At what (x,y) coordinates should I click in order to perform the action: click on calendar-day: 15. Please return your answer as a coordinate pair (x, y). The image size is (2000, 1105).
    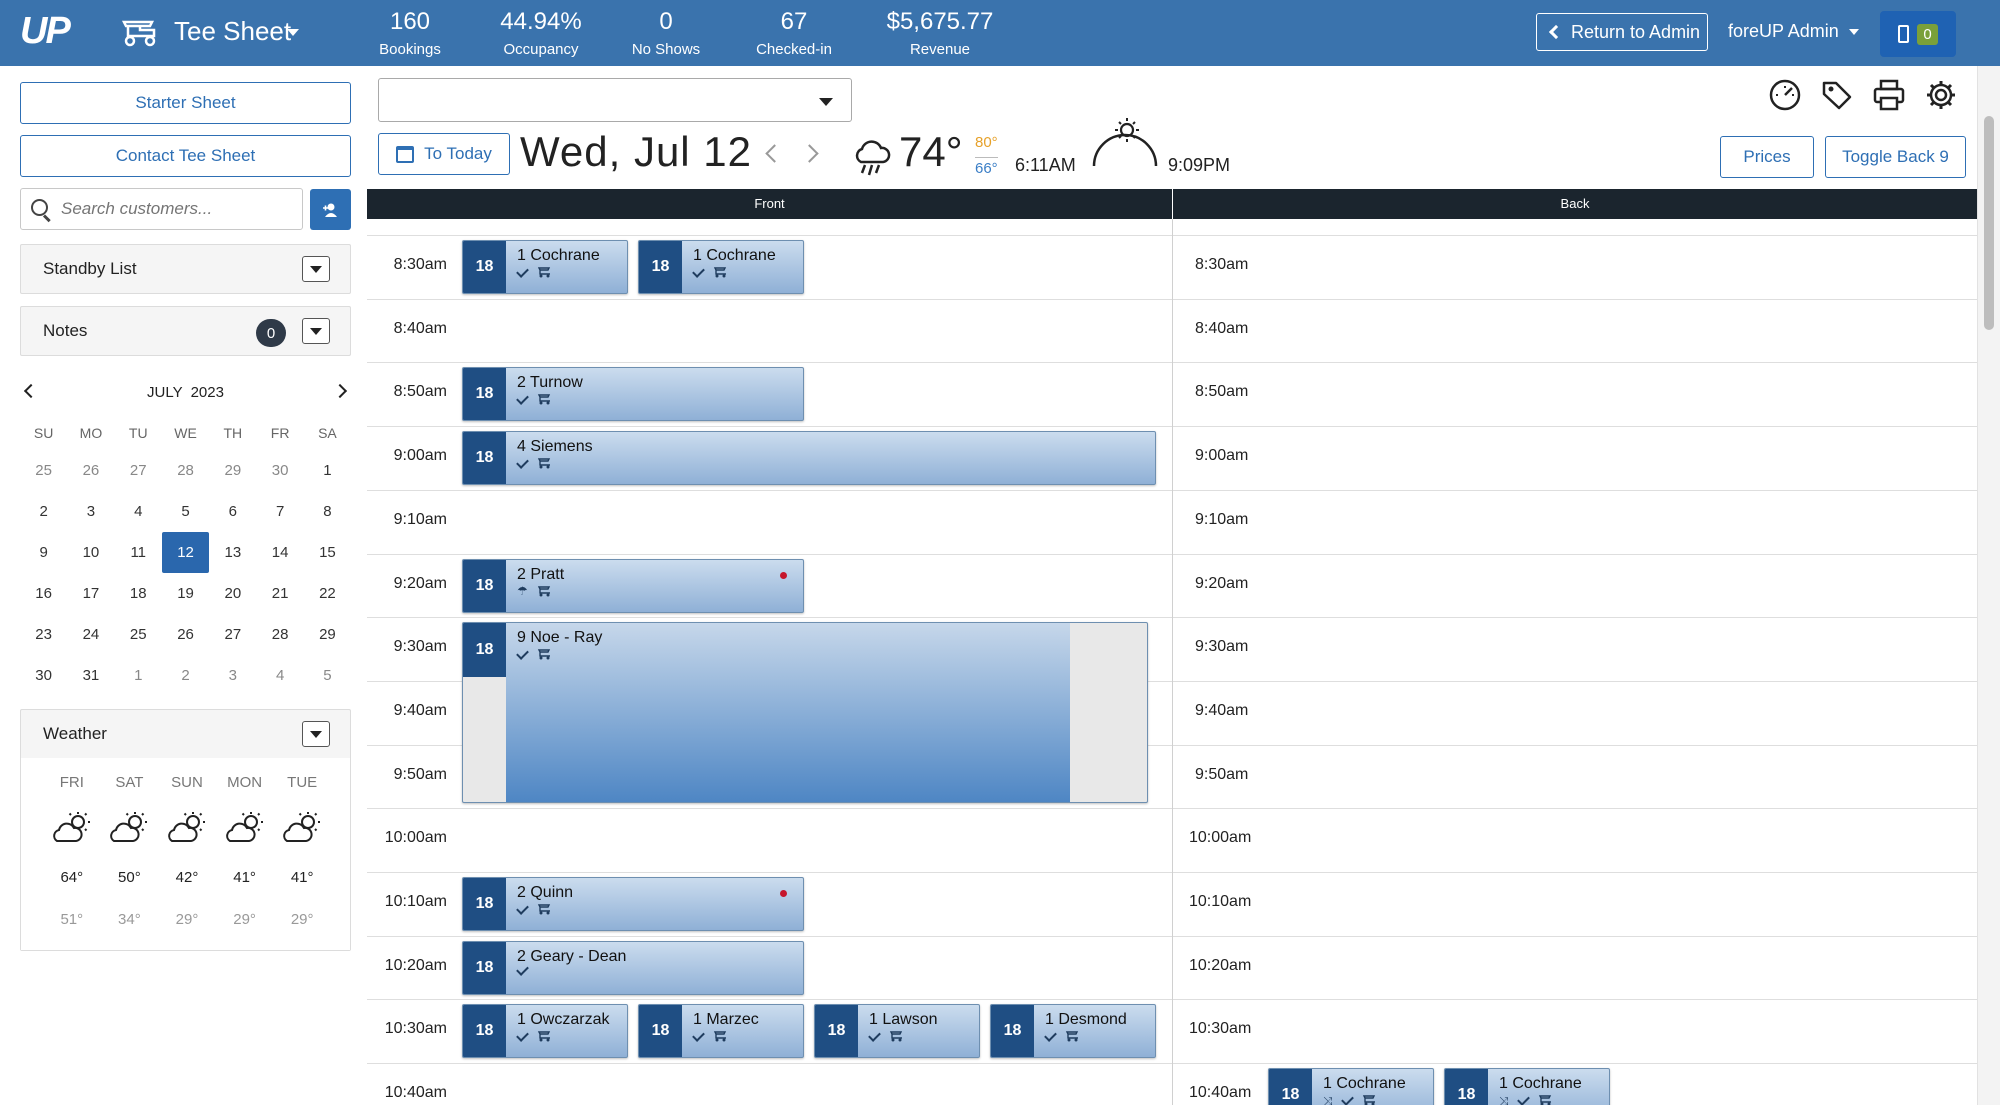
    Looking at the image, I should click on (327, 552).